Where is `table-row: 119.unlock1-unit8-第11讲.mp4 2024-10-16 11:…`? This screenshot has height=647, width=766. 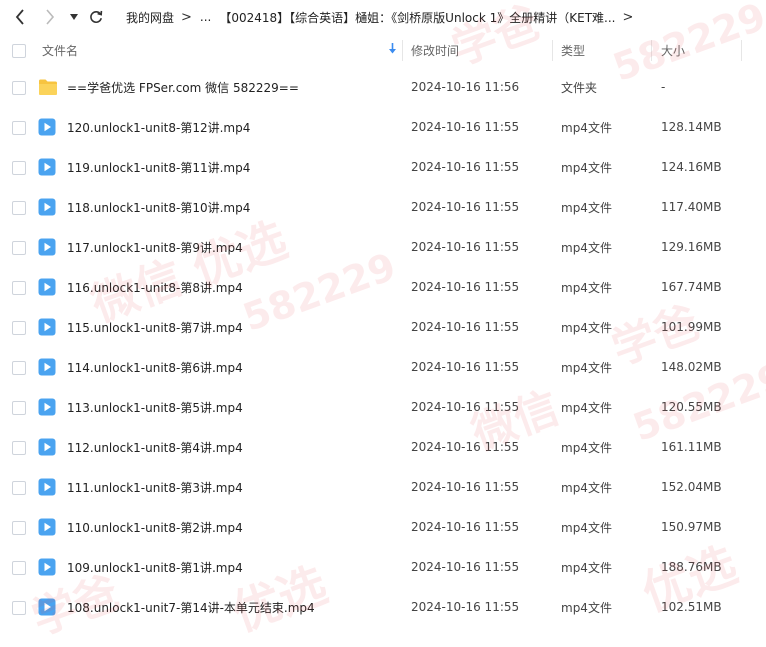
table-row: 119.unlock1-unit8-第11讲.mp4 2024-10-16 11:… is located at coordinates (383, 167).